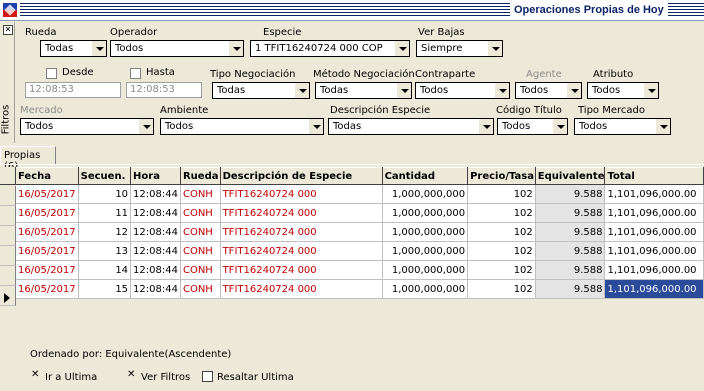 This screenshot has height=391, width=704. I want to click on ver-filtros-option: Ver Filtros, so click(158, 376).